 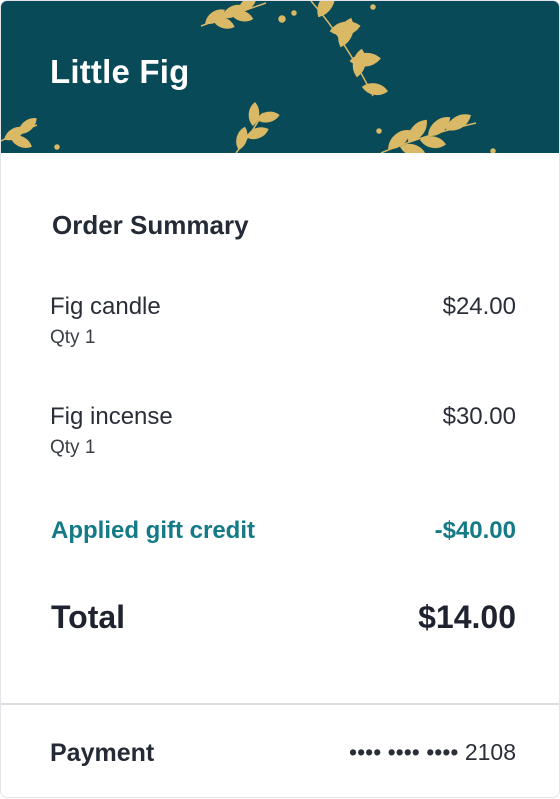 I want to click on item-price: $24.00, so click(x=479, y=306).